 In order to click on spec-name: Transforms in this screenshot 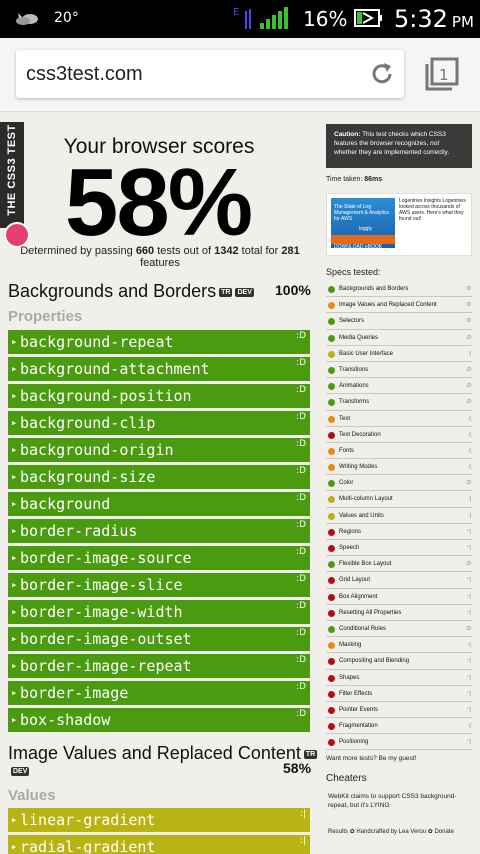, I will do `click(354, 402)`.